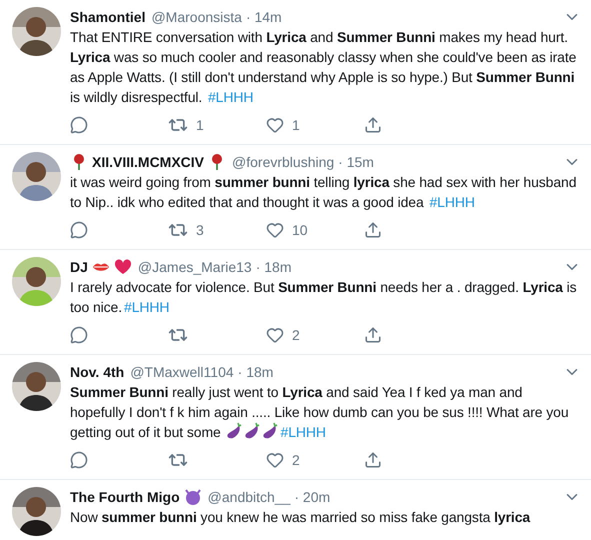  What do you see at coordinates (196, 17) in the screenshot?
I see `user-handle: @Maroonsista` at bounding box center [196, 17].